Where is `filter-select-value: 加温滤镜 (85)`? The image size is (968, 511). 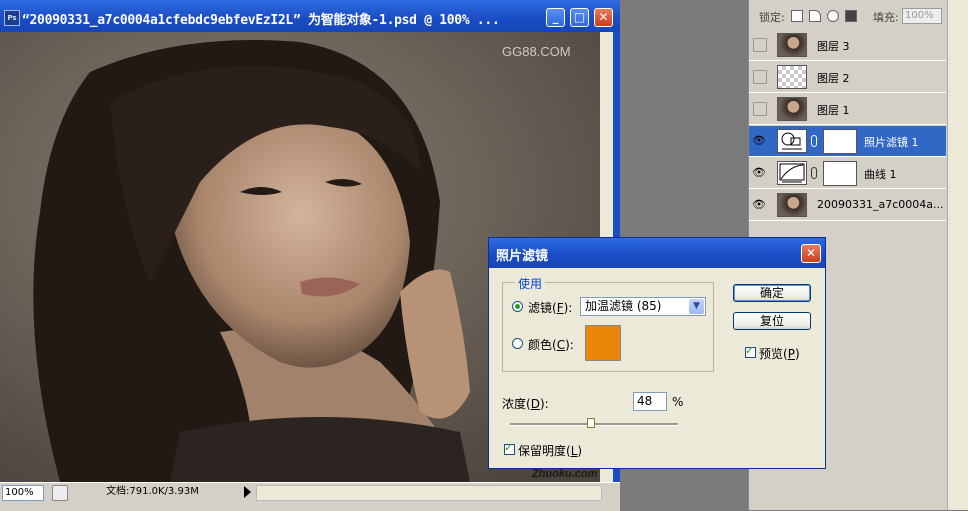
filter-select-value: 加温滤镜 (85) is located at coordinates (623, 306).